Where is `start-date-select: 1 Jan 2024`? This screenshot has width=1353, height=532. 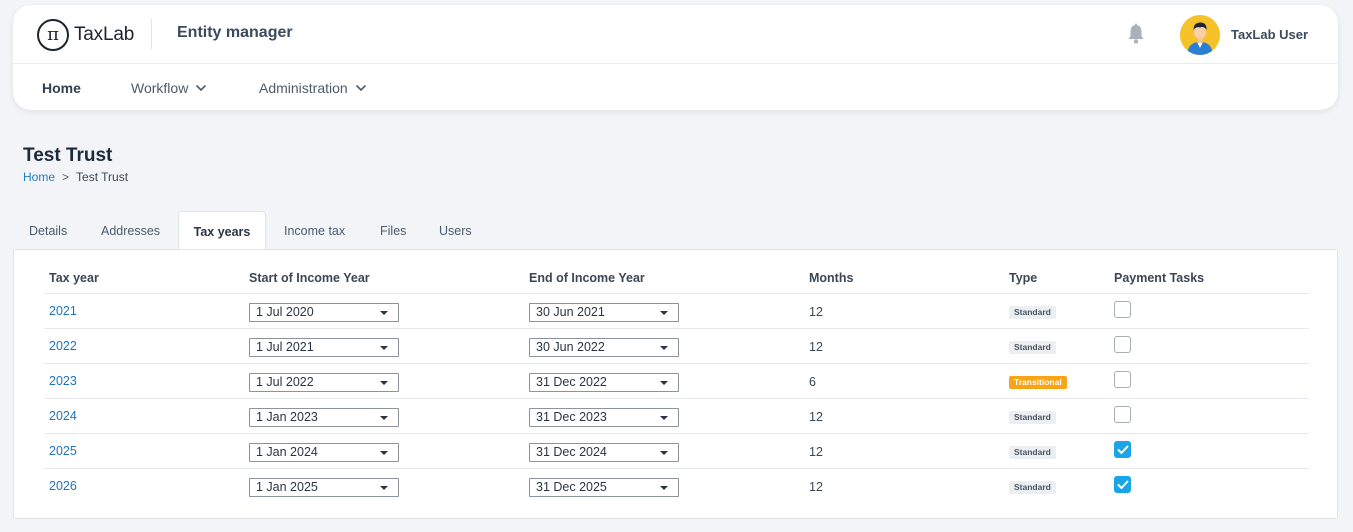 start-date-select: 1 Jan 2024 is located at coordinates (324, 452).